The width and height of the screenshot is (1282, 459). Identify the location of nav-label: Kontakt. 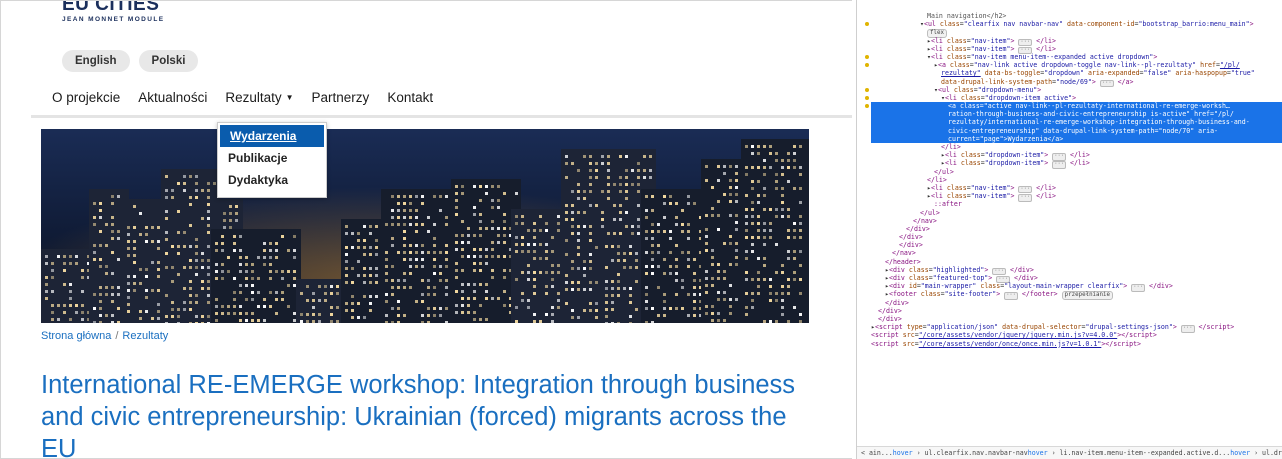
(410, 97).